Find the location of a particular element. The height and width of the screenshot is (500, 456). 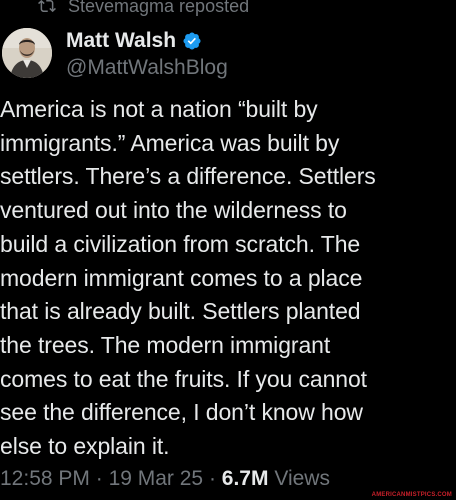

repost-label: Stevemagma reposted is located at coordinates (159, 8).